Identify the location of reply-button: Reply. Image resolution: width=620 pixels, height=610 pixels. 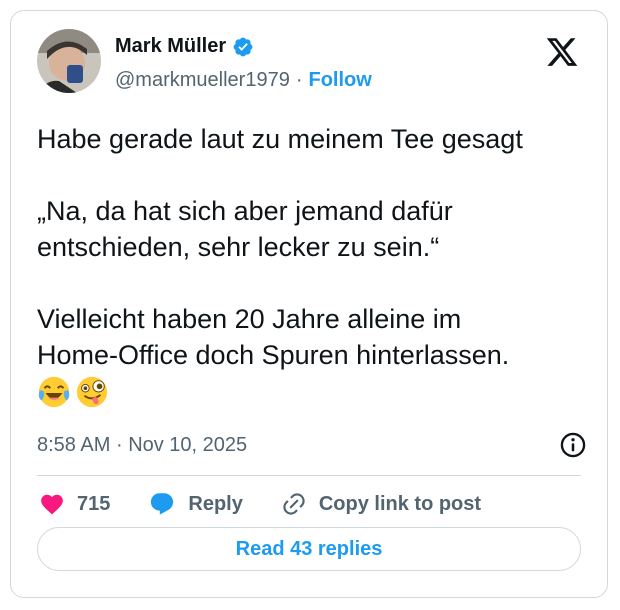
(195, 504).